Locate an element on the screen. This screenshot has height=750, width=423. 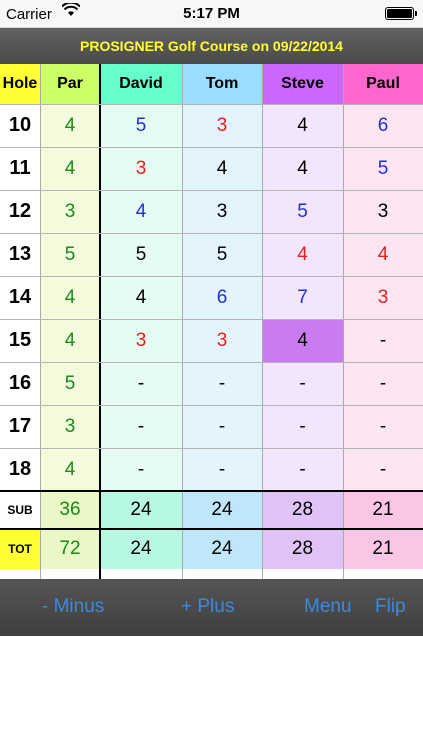
battery-icon is located at coordinates (401, 13).